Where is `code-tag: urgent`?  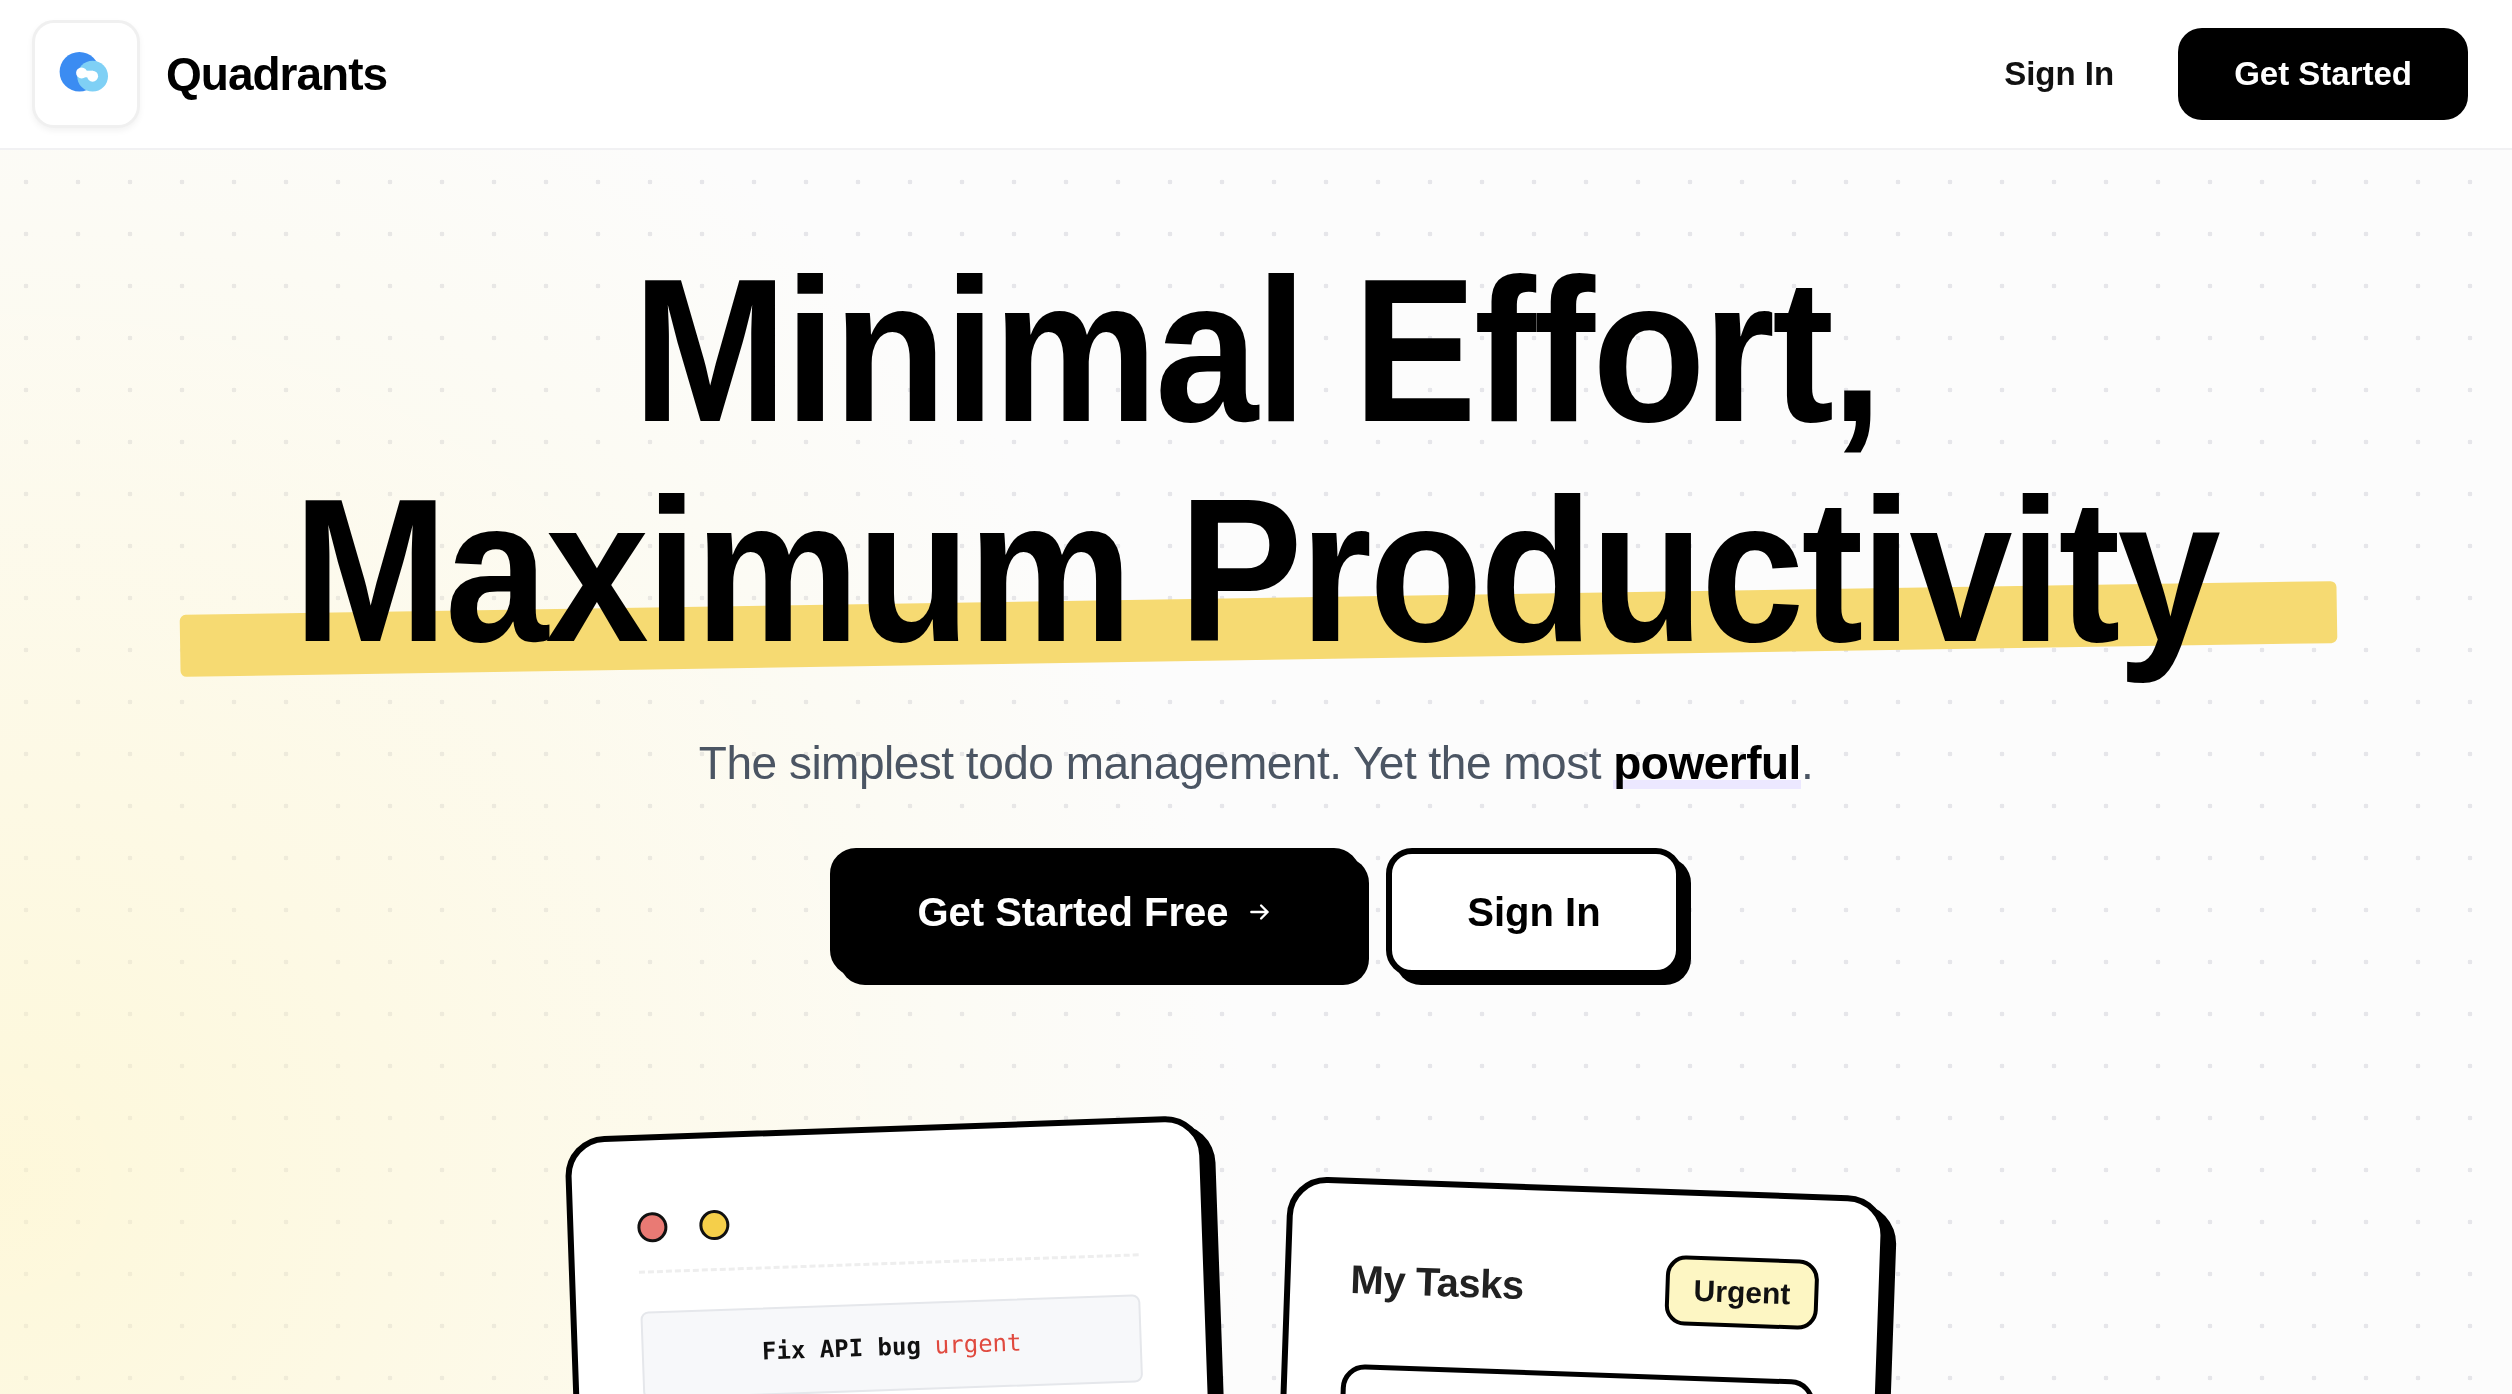
code-tag: urgent is located at coordinates (978, 1344).